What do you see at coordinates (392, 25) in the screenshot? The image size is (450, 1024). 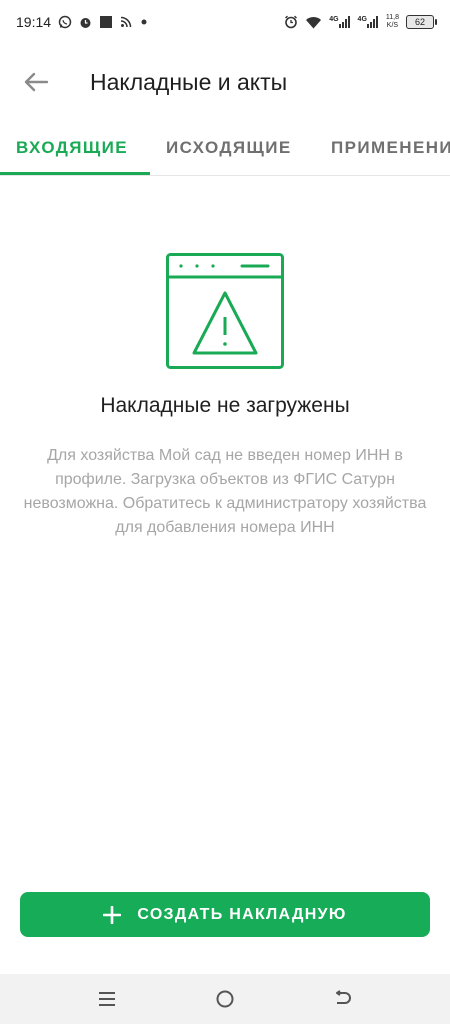 I see `speed-unit: K/S` at bounding box center [392, 25].